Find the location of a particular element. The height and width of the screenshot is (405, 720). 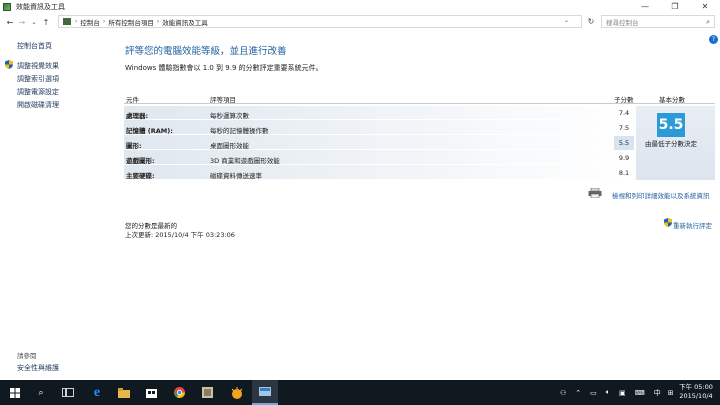

component-description: 磁碟資料傳送速率 is located at coordinates (236, 176).